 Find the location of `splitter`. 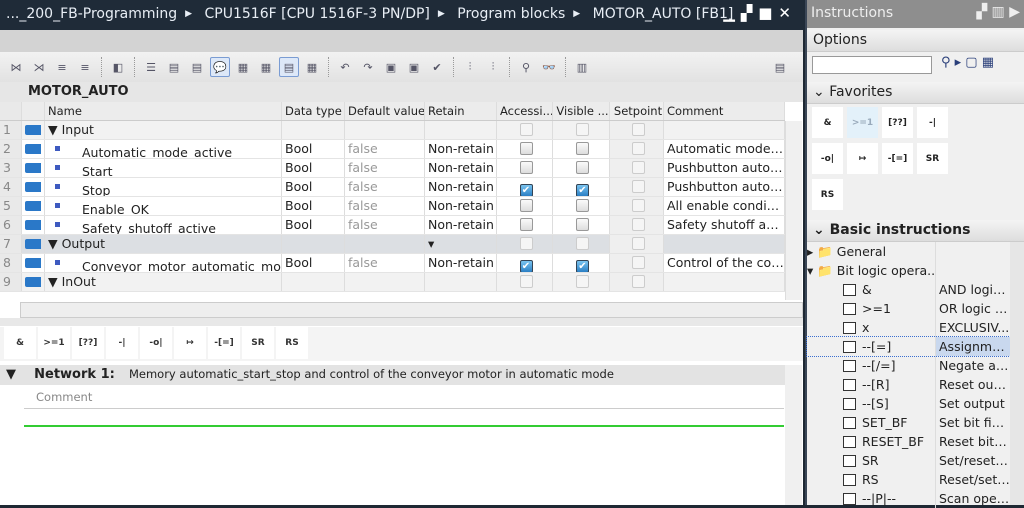

splitter is located at coordinates (401, 322).